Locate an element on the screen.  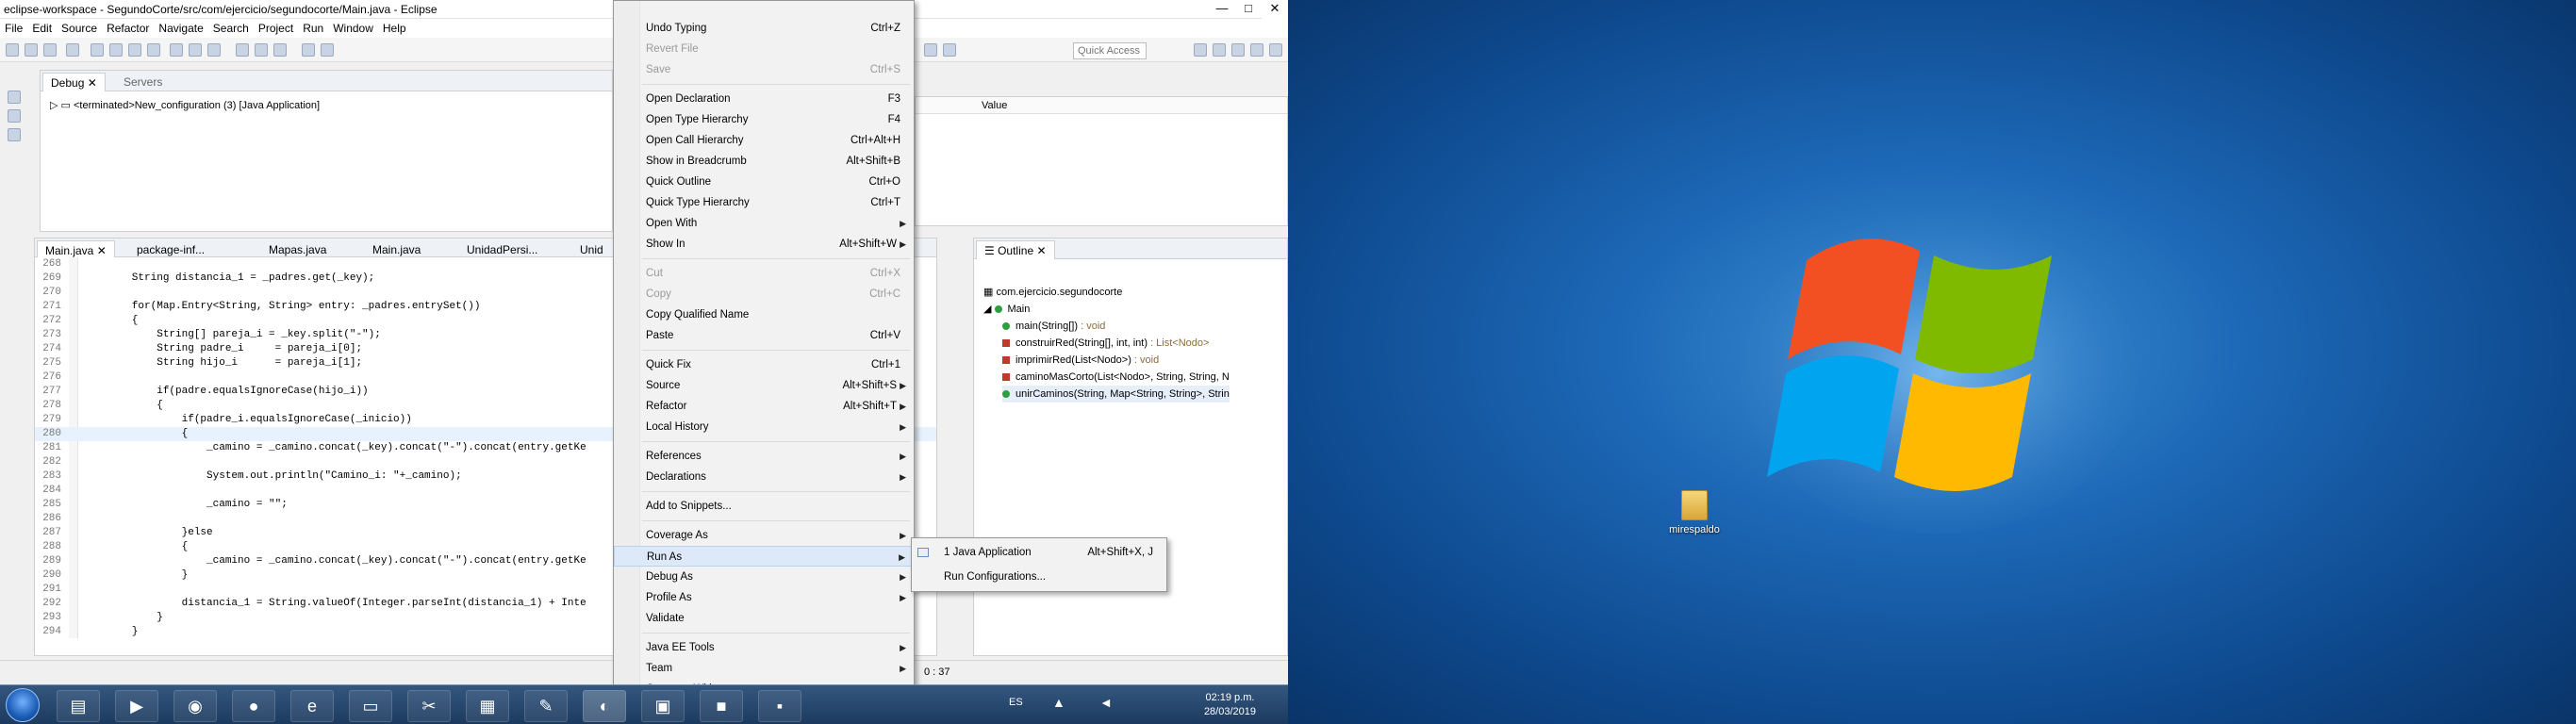
perspective-team-icon is located at coordinates (1275, 50).